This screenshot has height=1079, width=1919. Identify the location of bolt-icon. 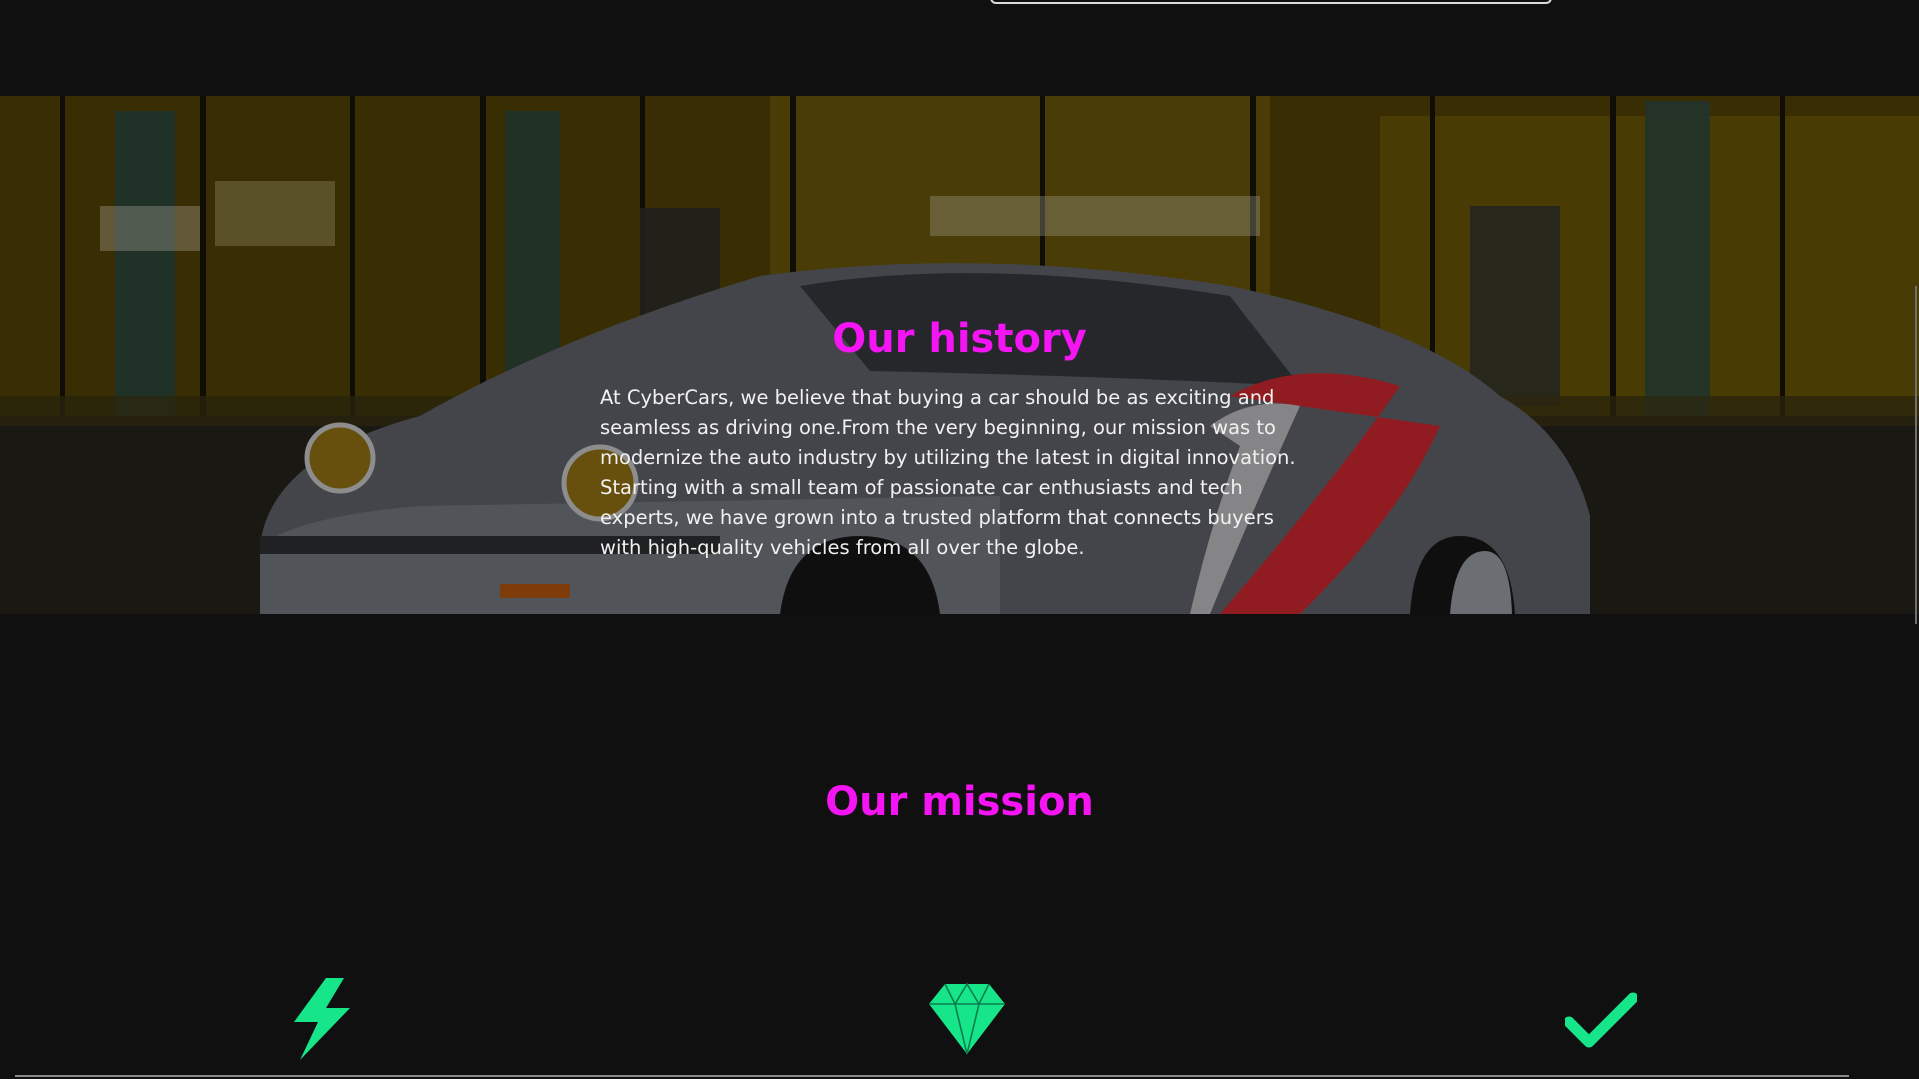
(322, 1019).